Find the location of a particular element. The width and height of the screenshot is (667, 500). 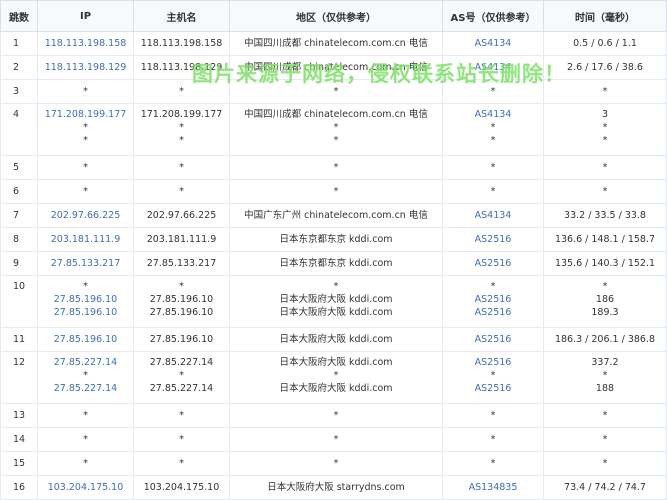

as-cell: AS2516 is located at coordinates (493, 239).